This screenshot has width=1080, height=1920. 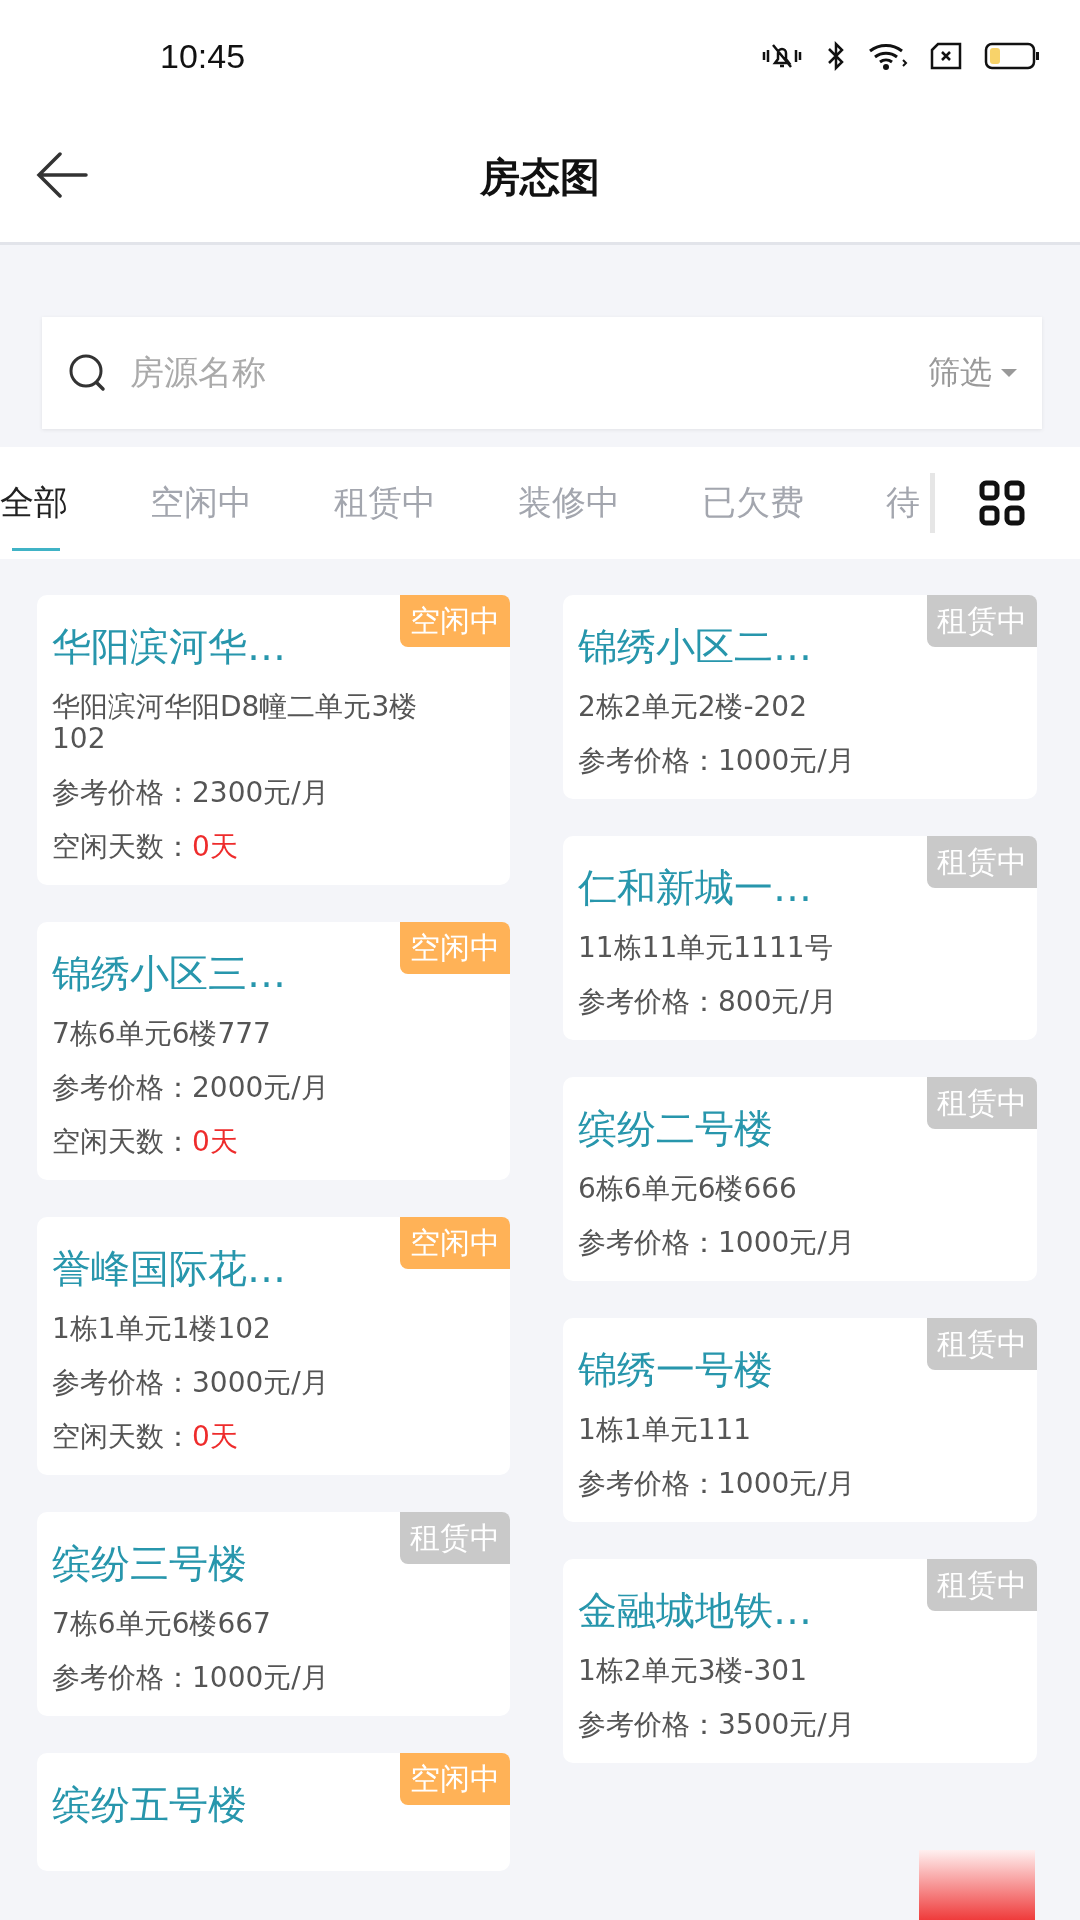 I want to click on room-address: 1栋2单元3楼-301, so click(x=693, y=1671).